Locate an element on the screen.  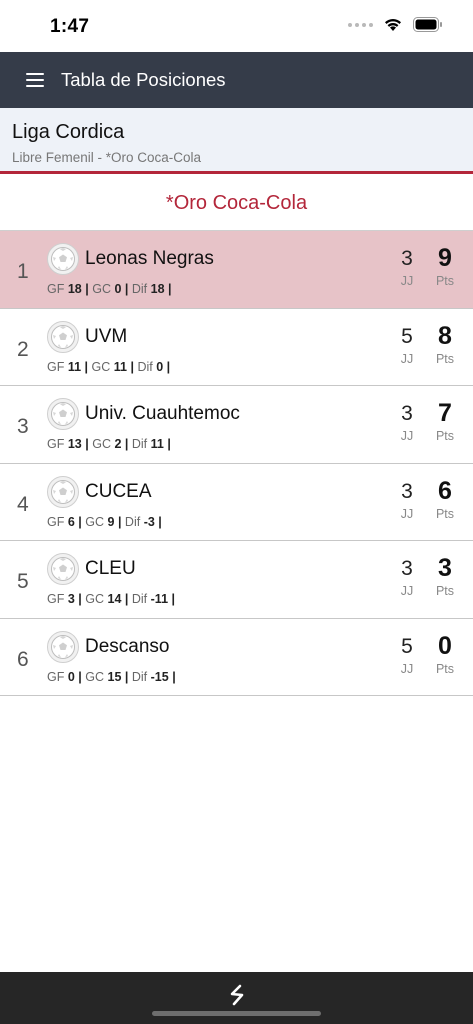
league-name: Liga Cordica is located at coordinates (68, 132).